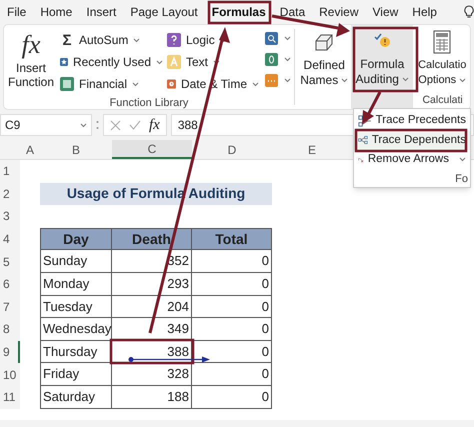 This screenshot has width=474, height=427. Describe the element at coordinates (101, 12) in the screenshot. I see `menu-tab: Insert` at that location.